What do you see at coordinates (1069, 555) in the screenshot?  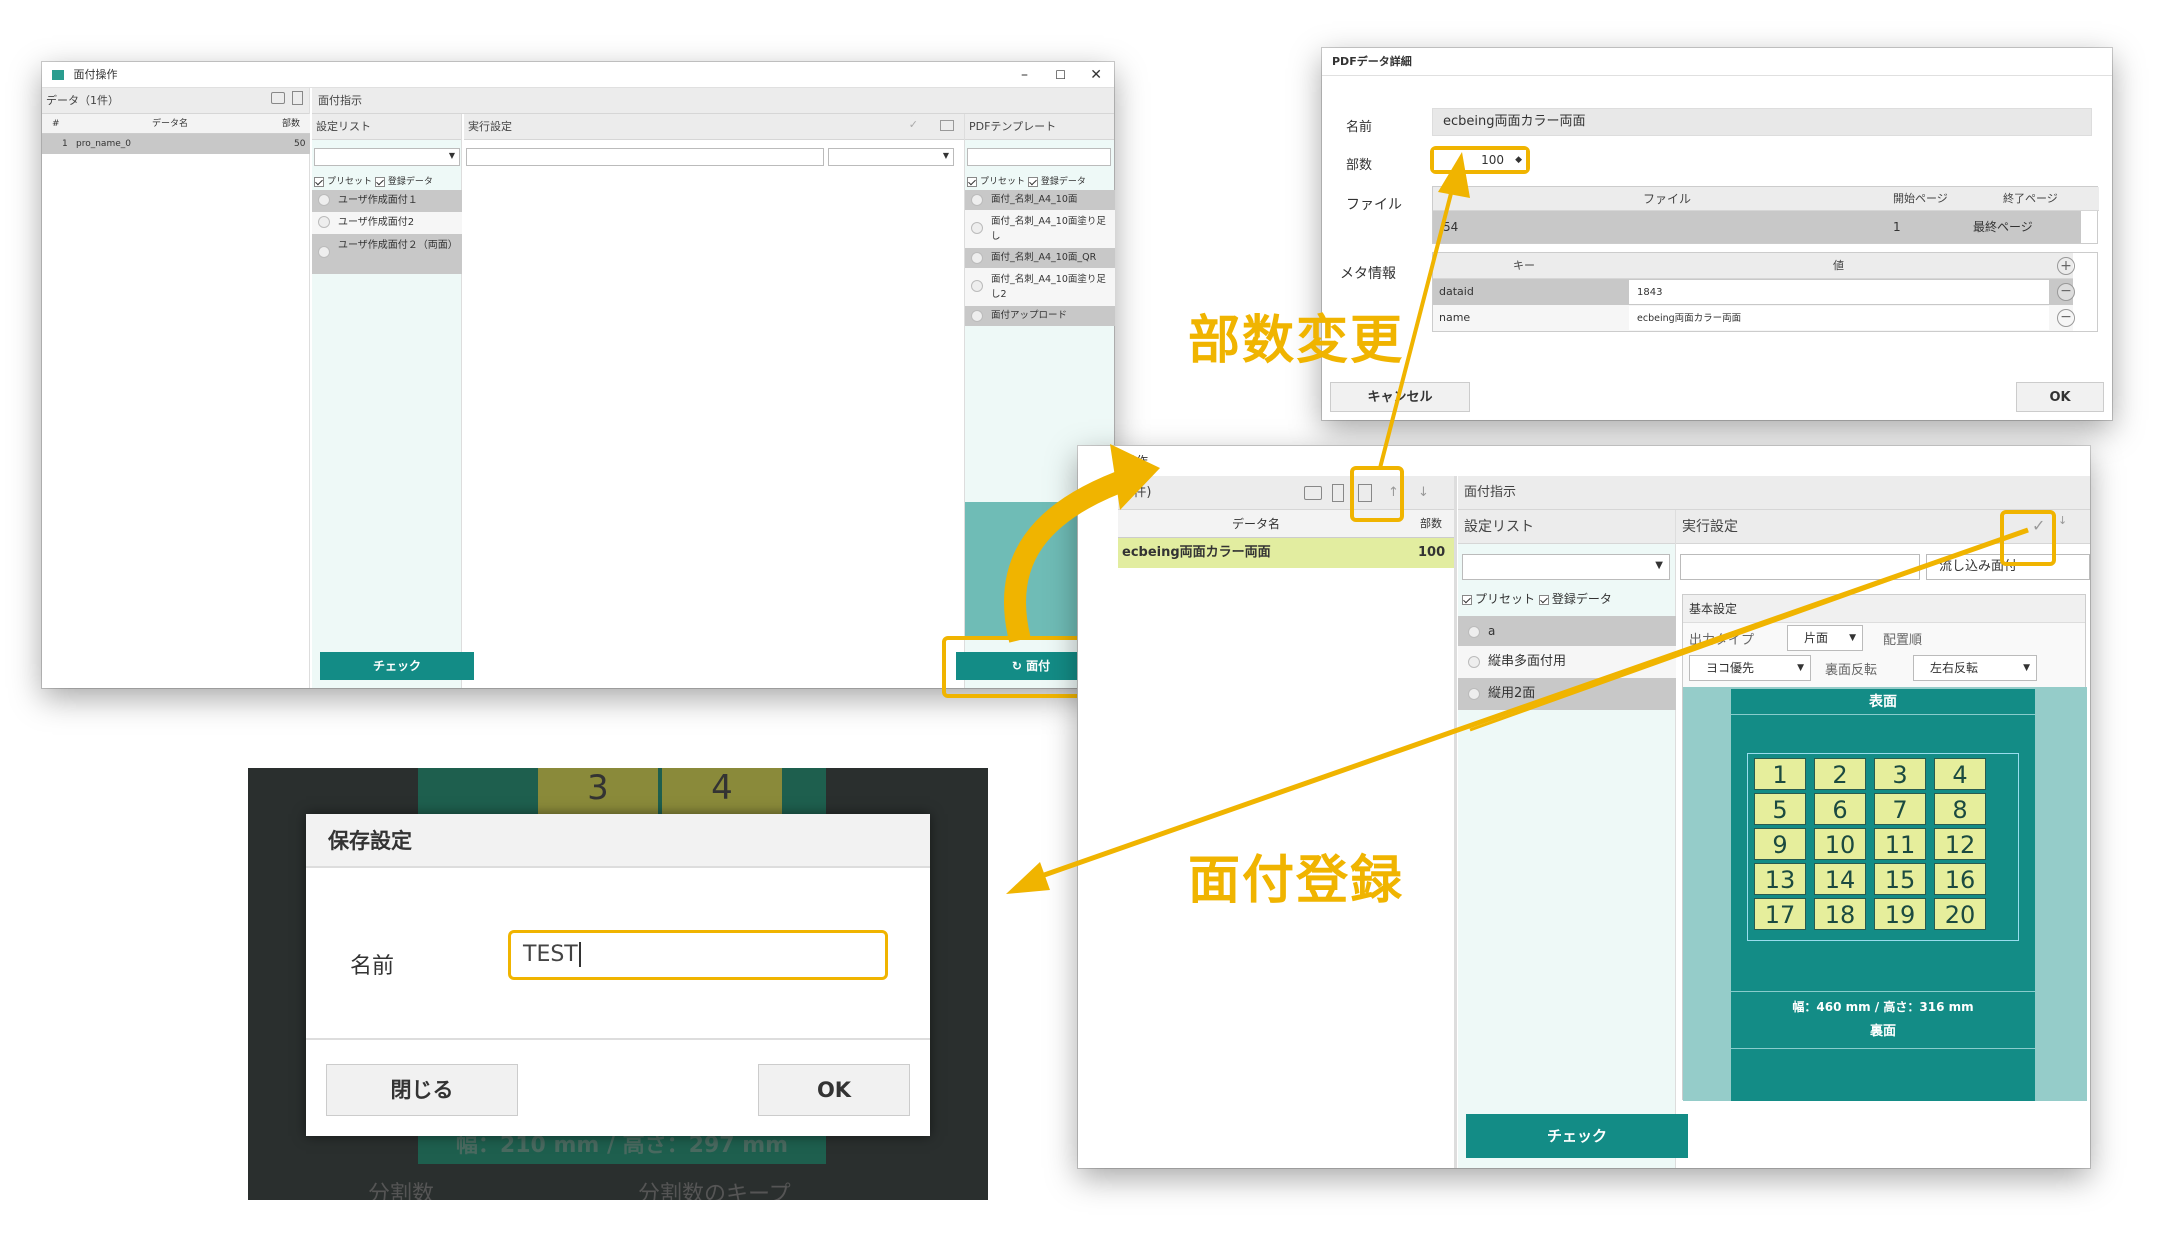 I see `curved-arrow` at bounding box center [1069, 555].